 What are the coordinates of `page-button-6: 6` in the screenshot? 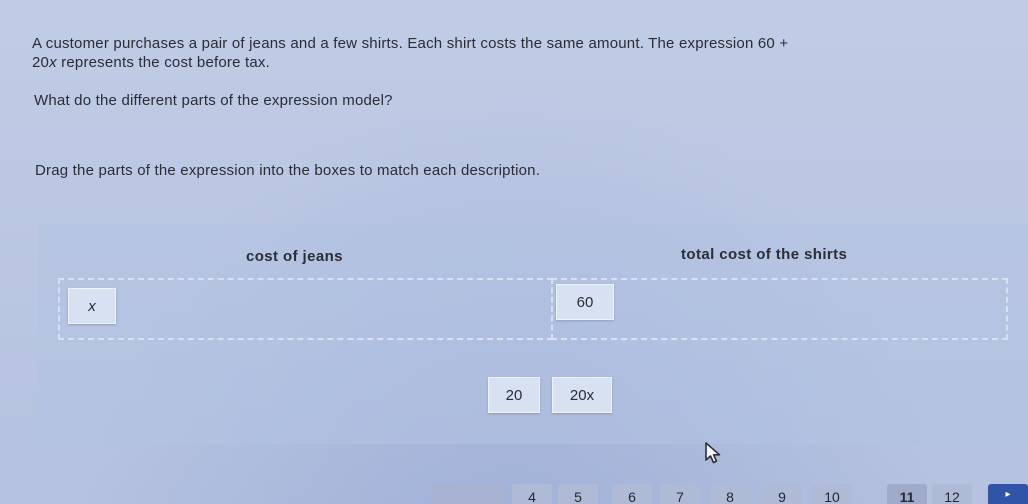 It's located at (632, 494).